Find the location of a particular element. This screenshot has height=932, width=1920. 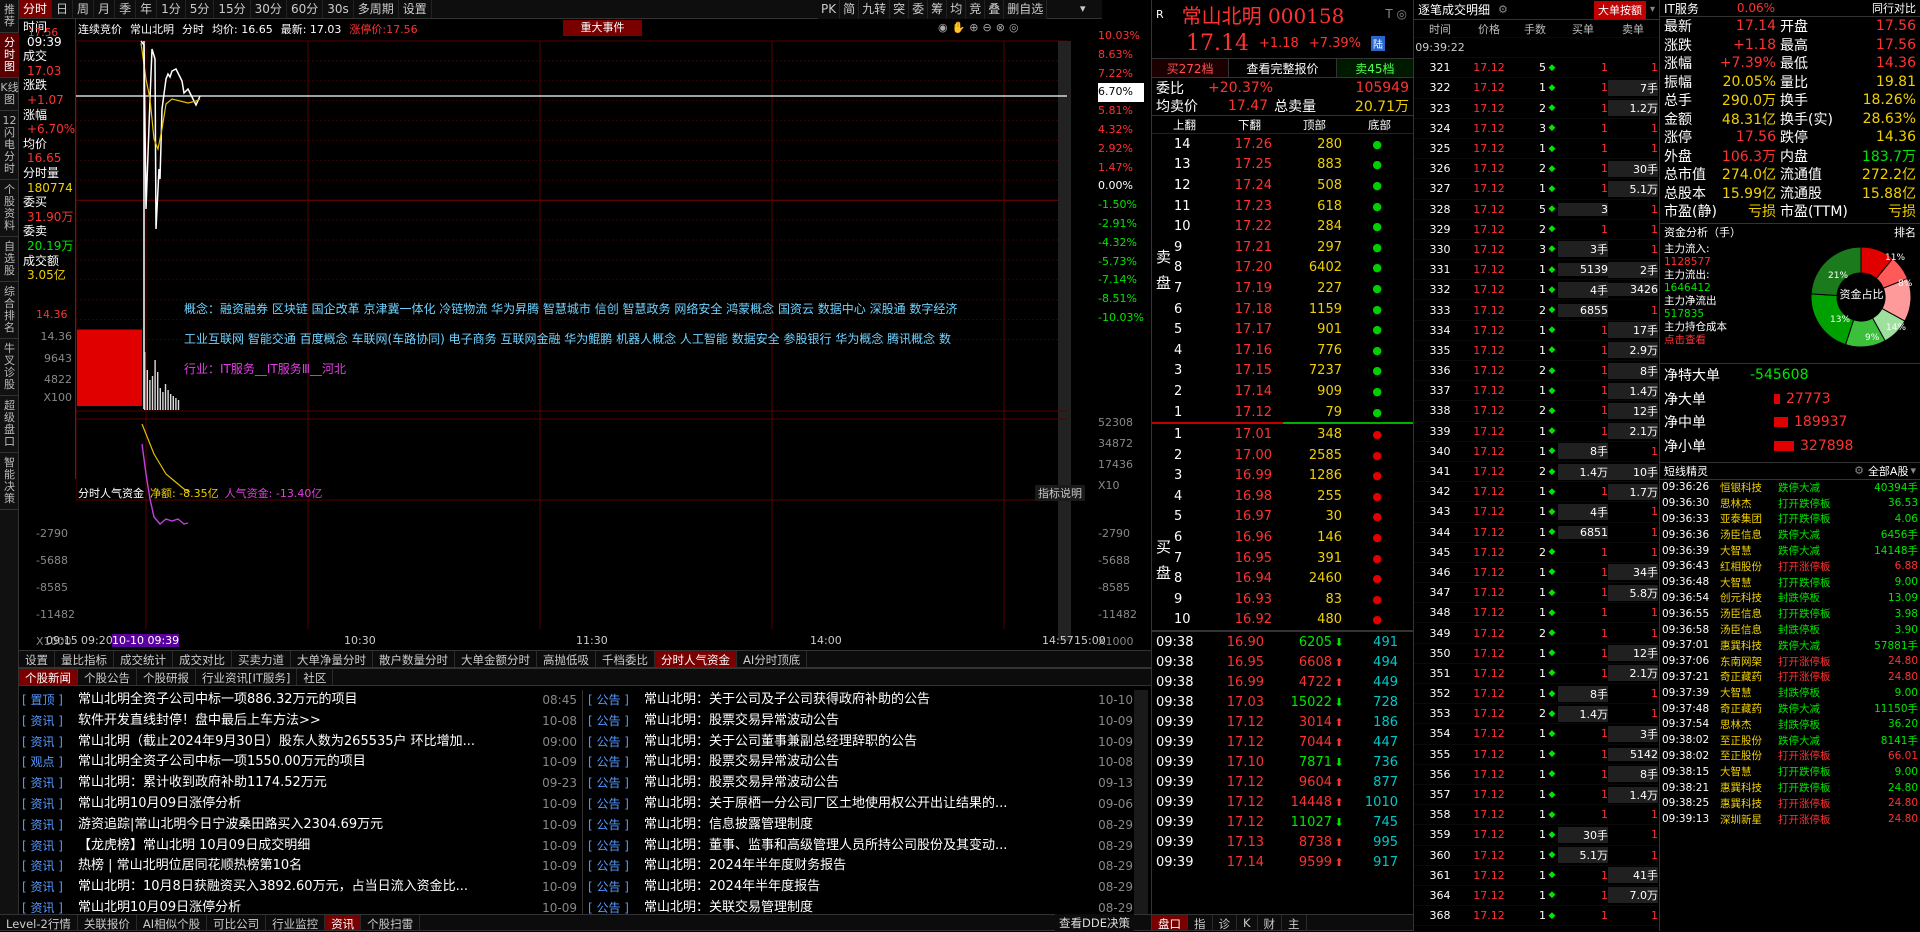

news-right-title: 常山北明：关于公司及子公司获得政府补助的公告 is located at coordinates (868, 700).